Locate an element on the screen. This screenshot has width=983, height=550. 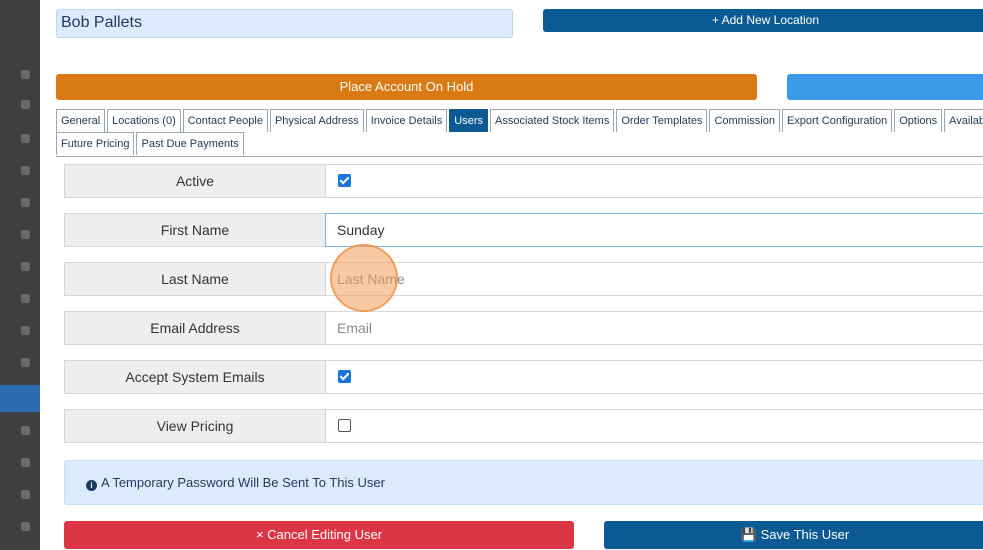
email-input is located at coordinates (654, 328).